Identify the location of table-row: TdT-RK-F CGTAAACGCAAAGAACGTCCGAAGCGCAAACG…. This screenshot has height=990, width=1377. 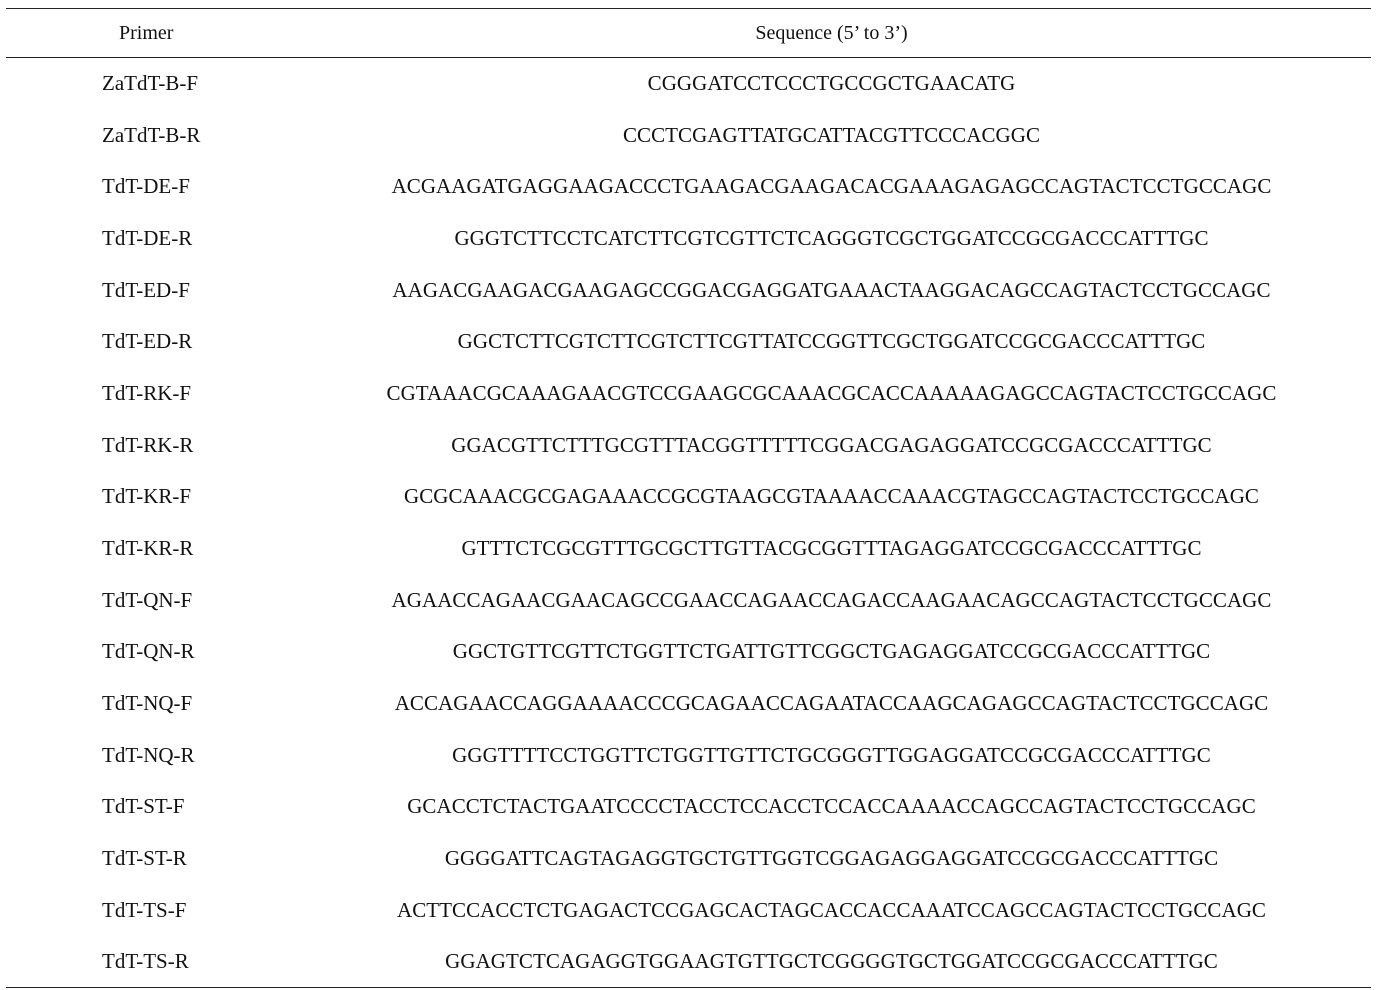
(688, 394).